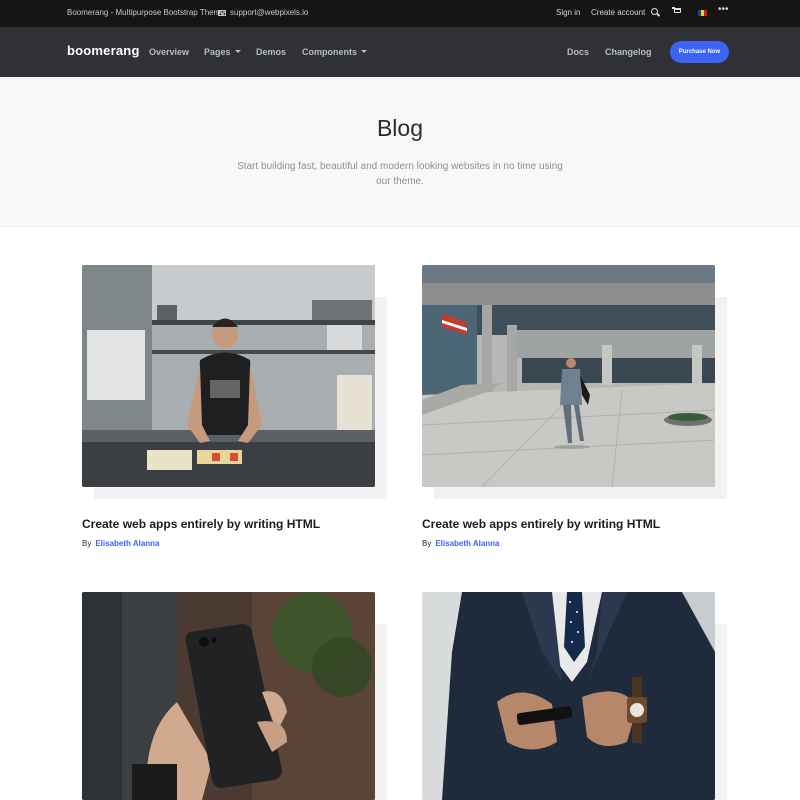 Image resolution: width=800 pixels, height=800 pixels. What do you see at coordinates (400, 128) in the screenshot?
I see `page-title: Blog` at bounding box center [400, 128].